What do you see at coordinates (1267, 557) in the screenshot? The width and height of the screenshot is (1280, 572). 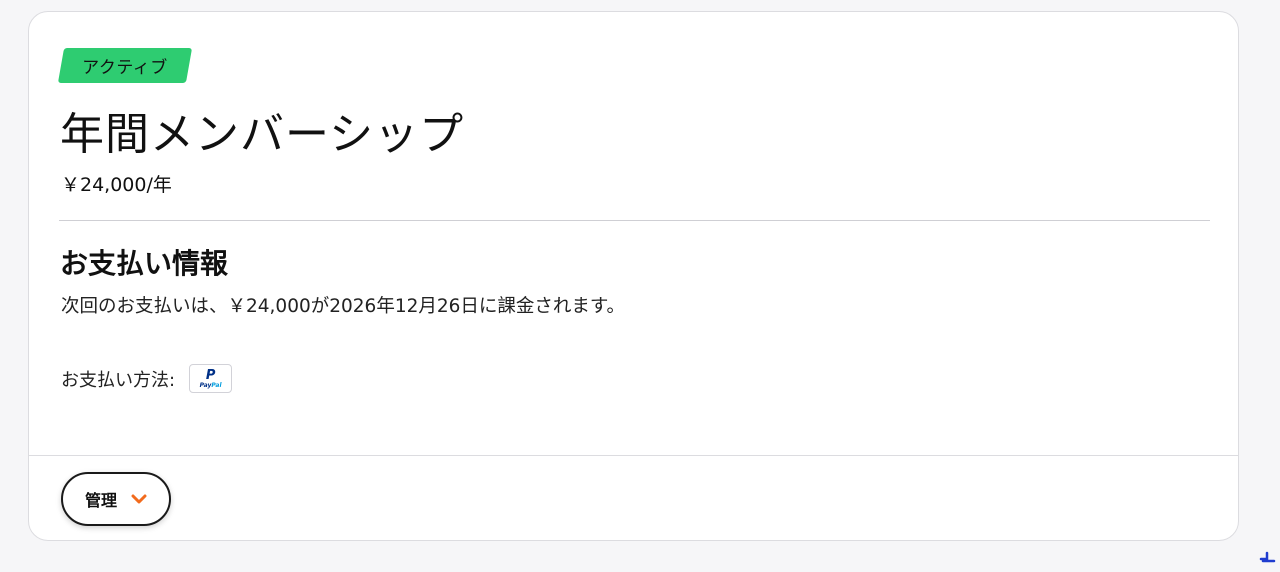 I see `corner-mark-icon` at bounding box center [1267, 557].